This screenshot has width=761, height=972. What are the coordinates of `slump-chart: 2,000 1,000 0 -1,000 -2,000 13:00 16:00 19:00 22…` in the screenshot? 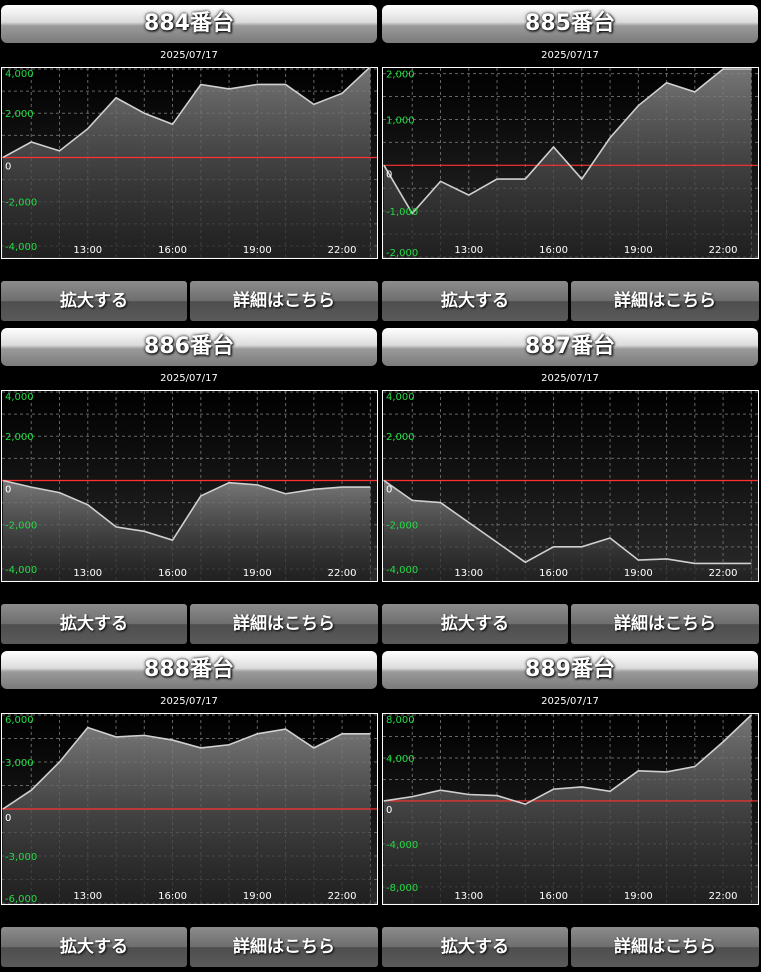 It's located at (570, 163).